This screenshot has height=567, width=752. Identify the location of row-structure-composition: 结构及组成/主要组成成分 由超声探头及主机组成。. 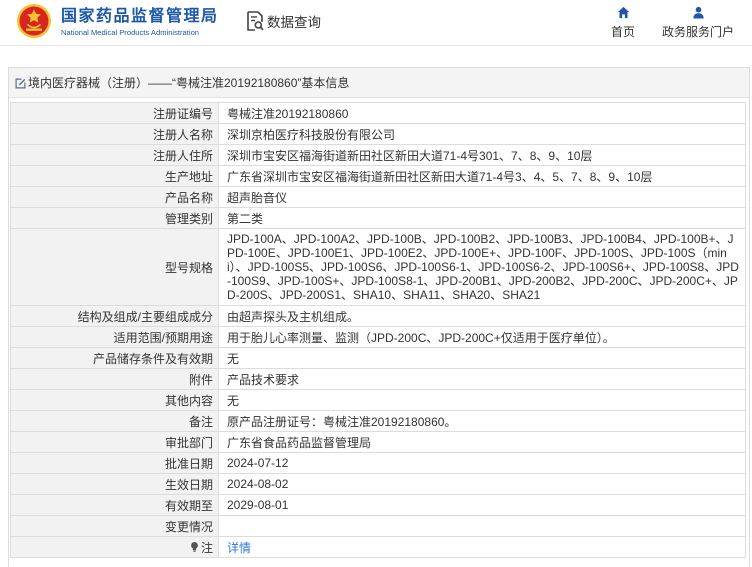
(378, 316).